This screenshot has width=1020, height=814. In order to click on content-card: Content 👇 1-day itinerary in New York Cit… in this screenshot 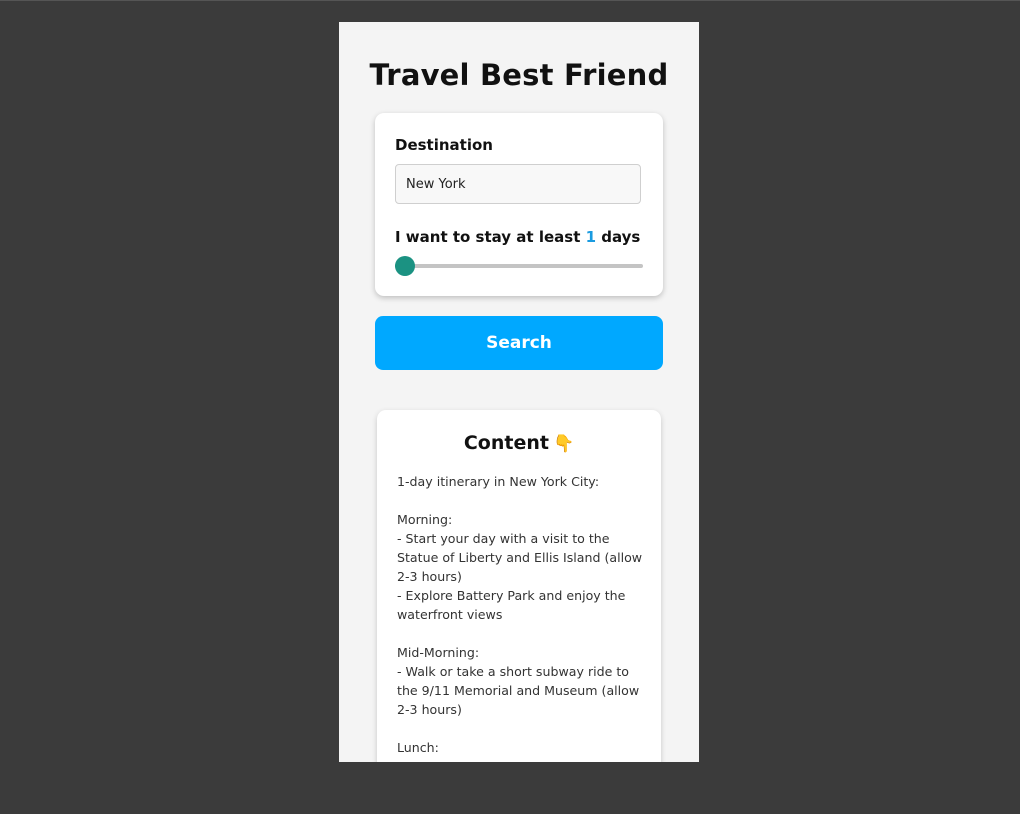, I will do `click(519, 586)`.